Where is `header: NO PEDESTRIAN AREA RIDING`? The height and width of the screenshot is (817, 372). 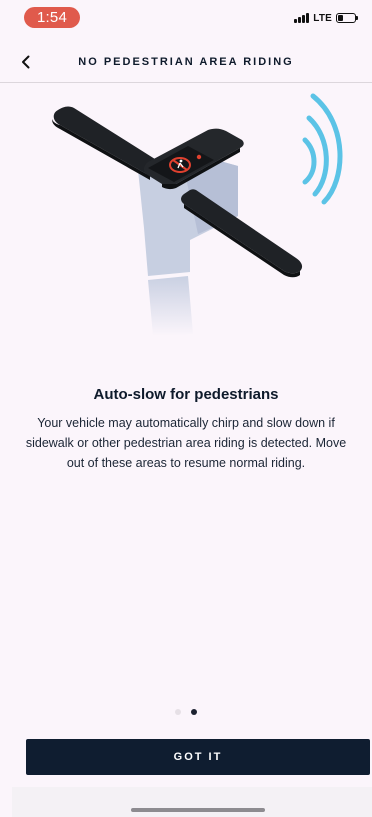
header: NO PEDESTRIAN AREA RIDING is located at coordinates (186, 61).